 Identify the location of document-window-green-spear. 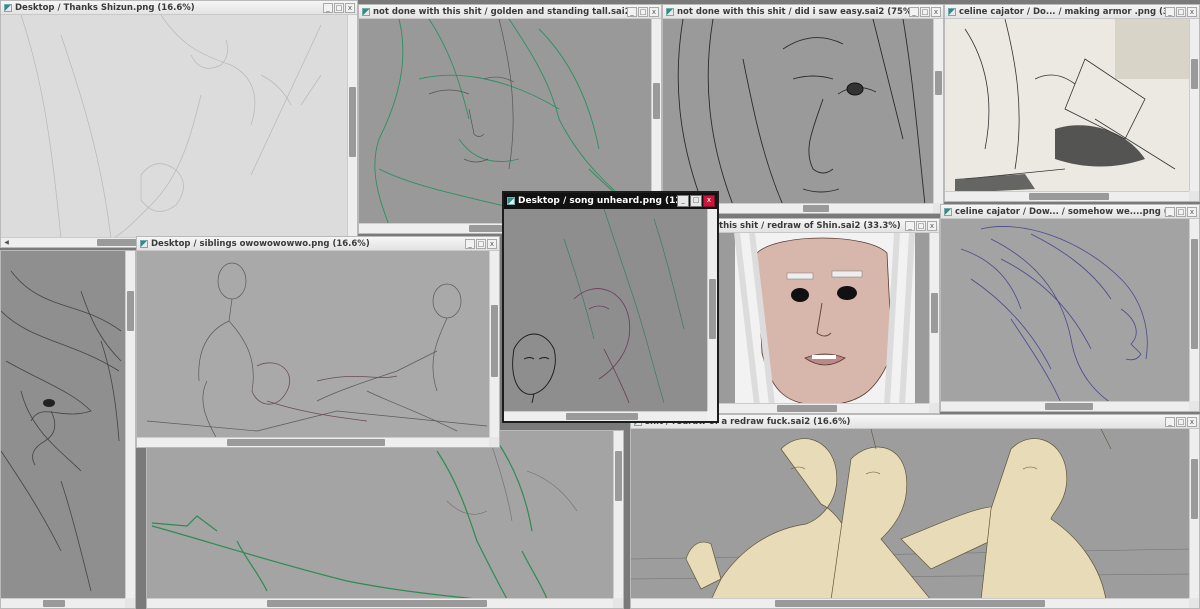
(385, 519).